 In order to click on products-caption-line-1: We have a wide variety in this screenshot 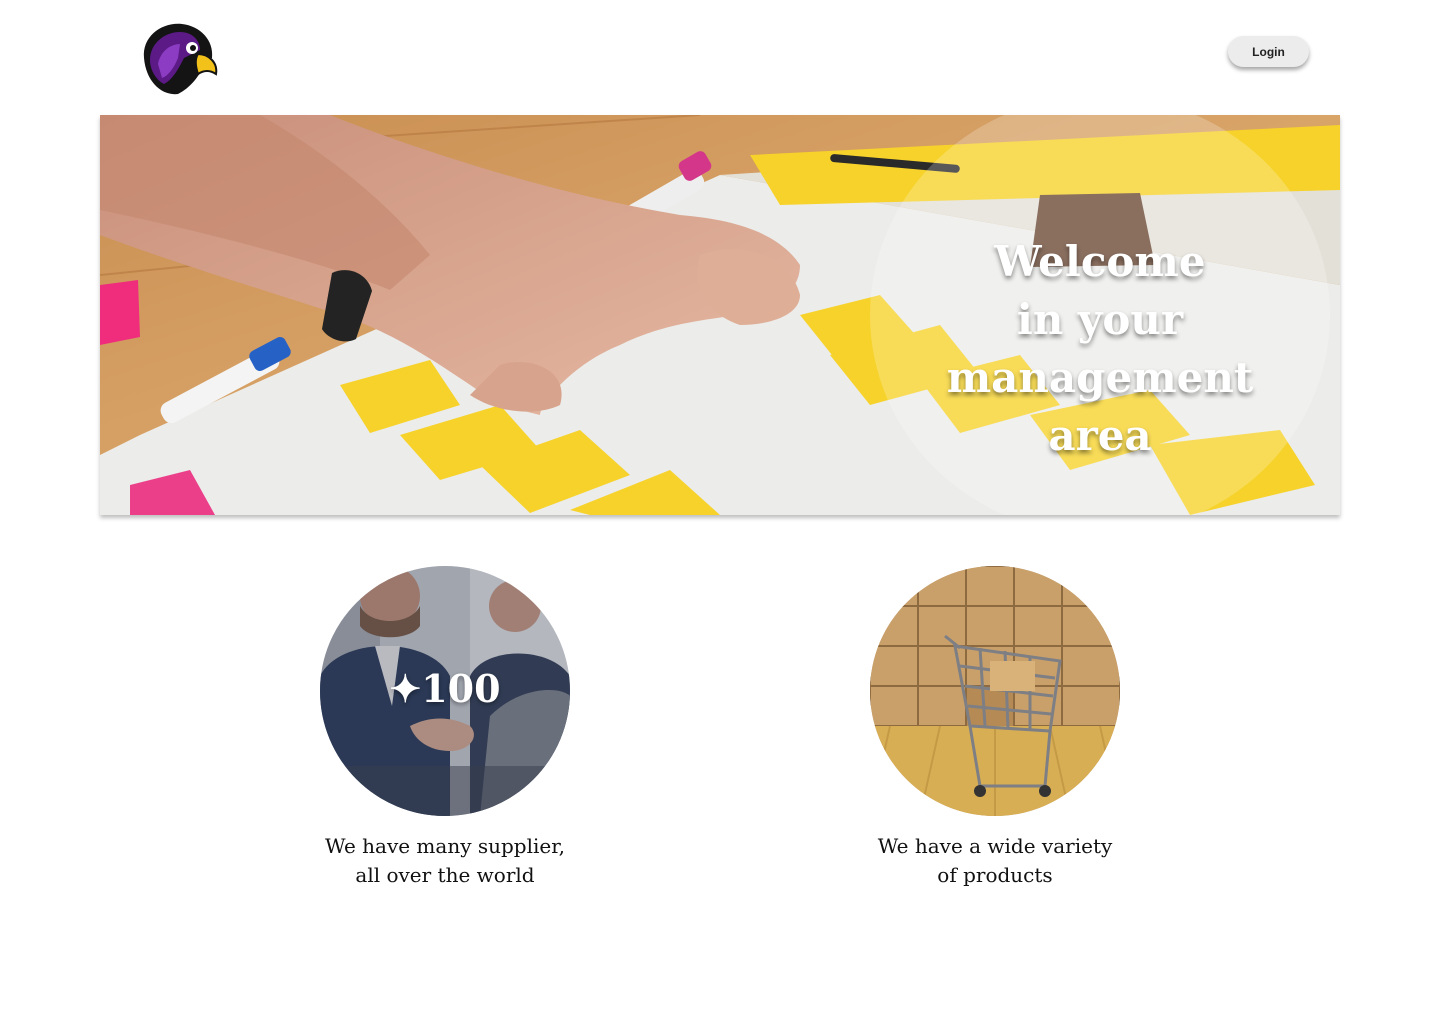, I will do `click(995, 846)`.